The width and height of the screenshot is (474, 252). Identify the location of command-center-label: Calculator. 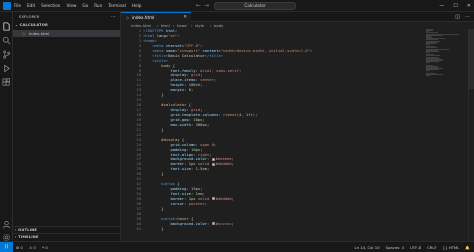
(255, 5).